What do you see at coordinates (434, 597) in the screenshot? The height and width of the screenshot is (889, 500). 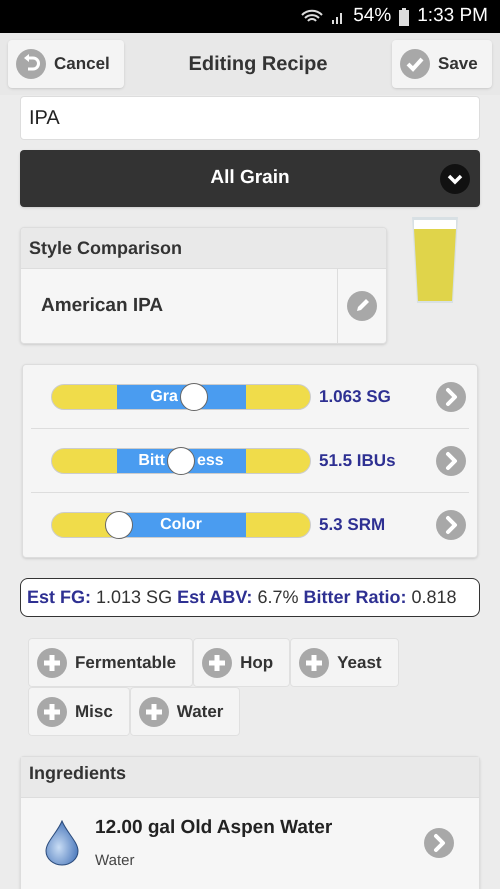 I see `estimate-value: 0.818` at bounding box center [434, 597].